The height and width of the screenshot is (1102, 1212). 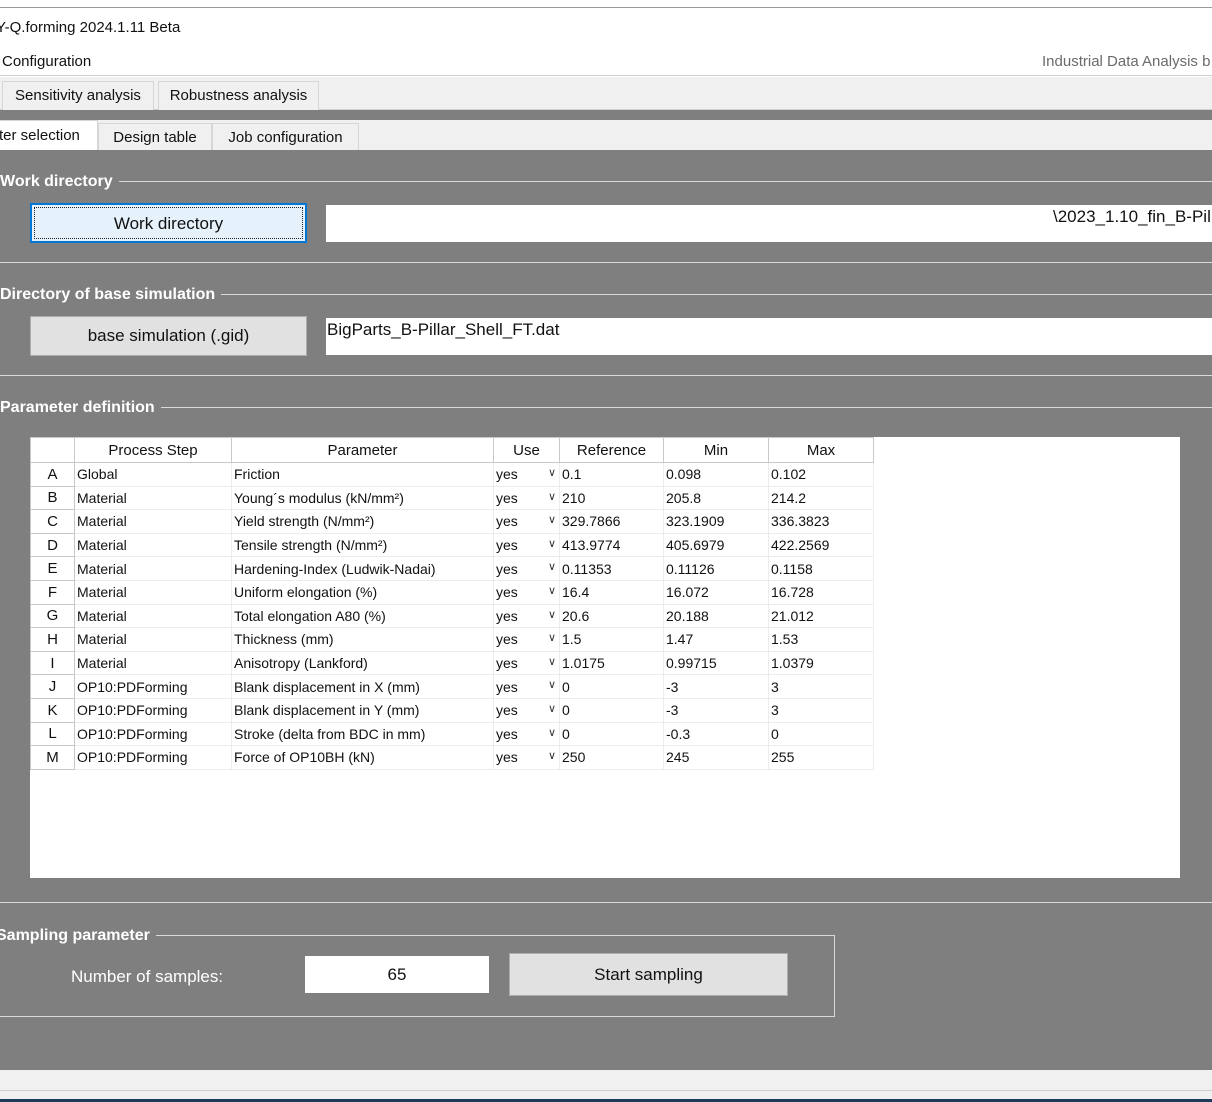 I want to click on cell-max: 1.0379, so click(x=821, y=663).